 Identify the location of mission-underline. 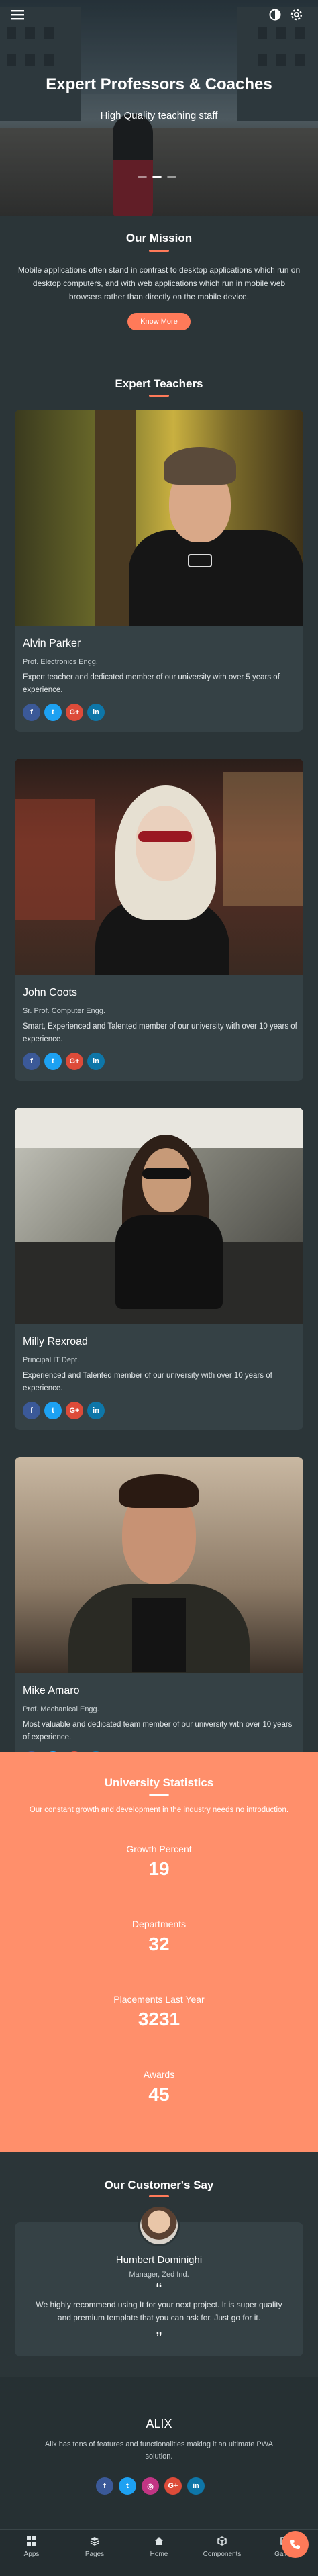
(159, 251).